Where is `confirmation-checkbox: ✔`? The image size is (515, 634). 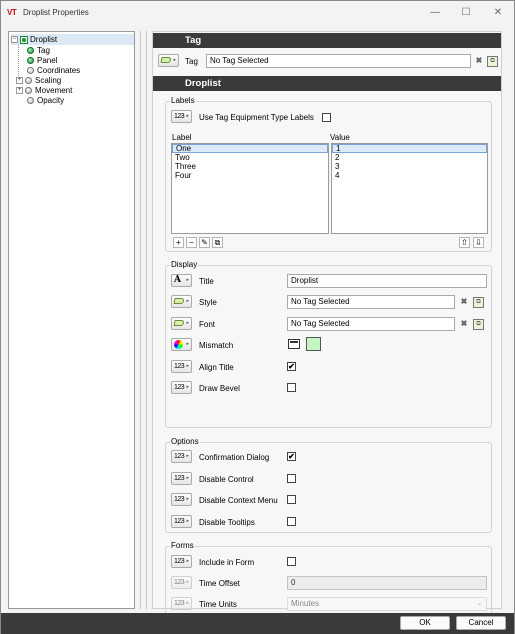
confirmation-checkbox: ✔ is located at coordinates (291, 456).